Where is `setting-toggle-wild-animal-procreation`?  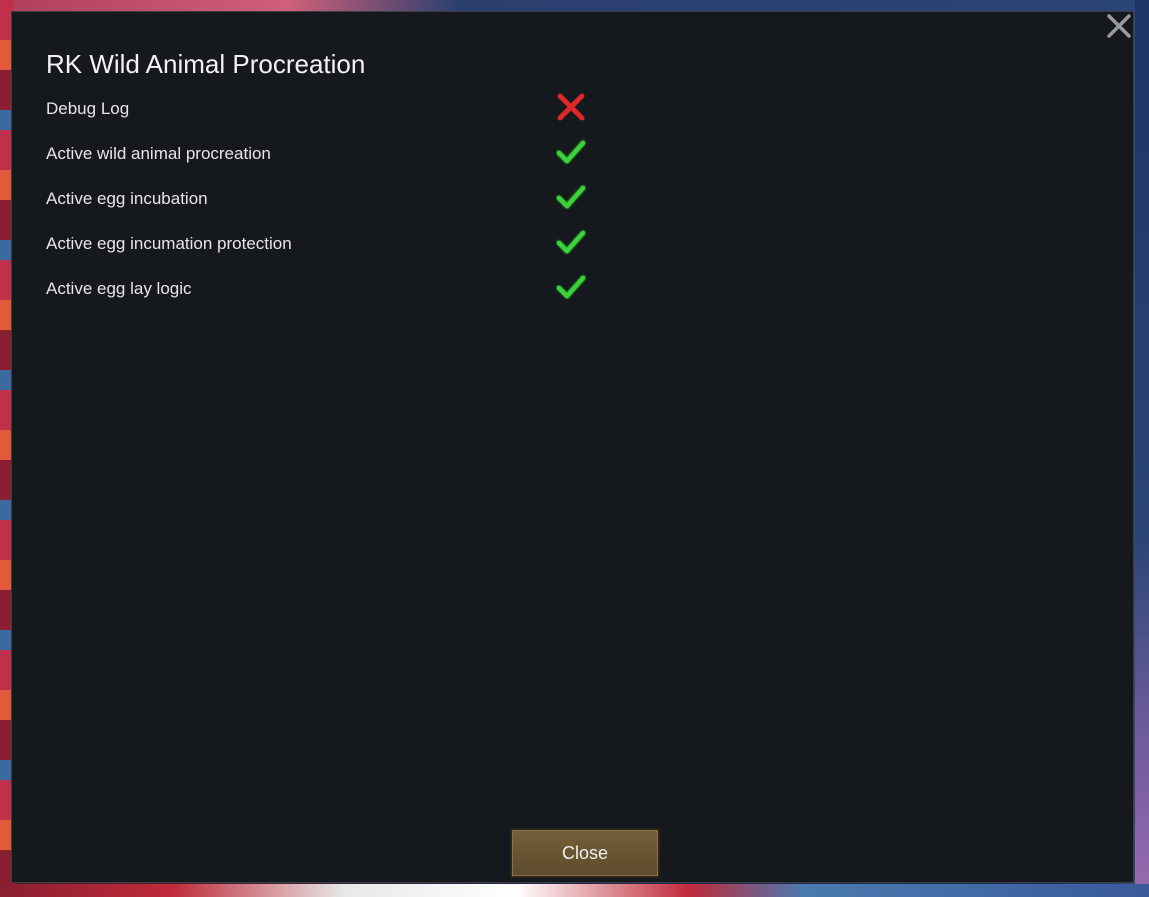 setting-toggle-wild-animal-procreation is located at coordinates (571, 152).